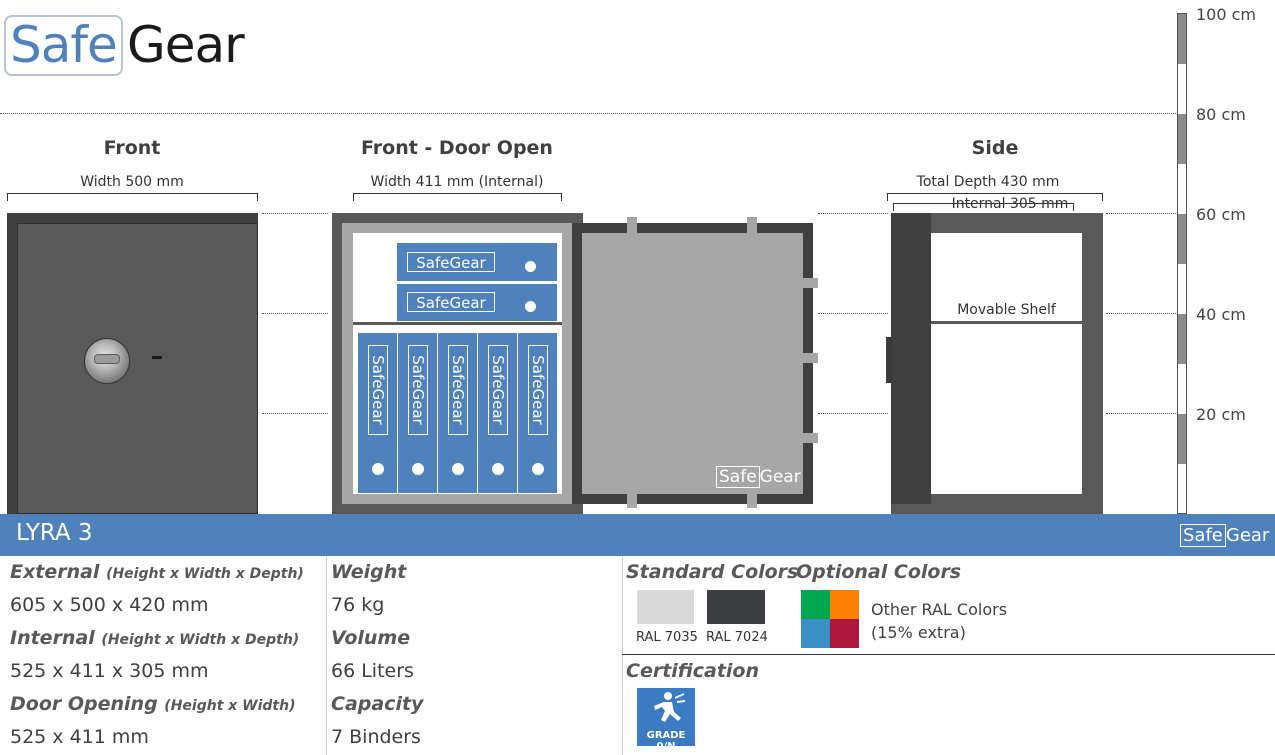 The width and height of the screenshot is (1275, 755). Describe the element at coordinates (54, 533) in the screenshot. I see `product-name: LYRA 3` at that location.